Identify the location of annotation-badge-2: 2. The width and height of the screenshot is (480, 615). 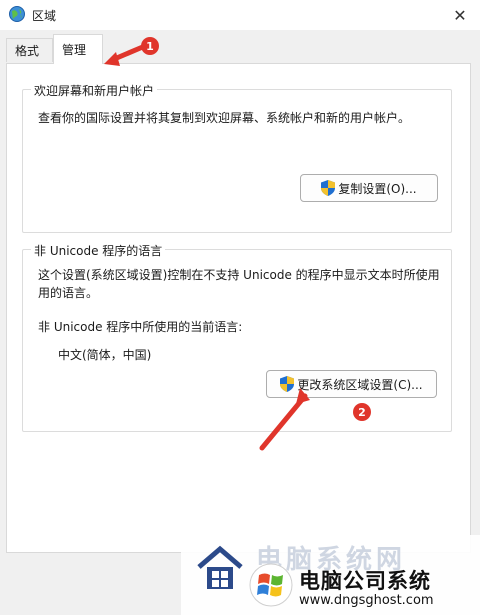
(362, 412).